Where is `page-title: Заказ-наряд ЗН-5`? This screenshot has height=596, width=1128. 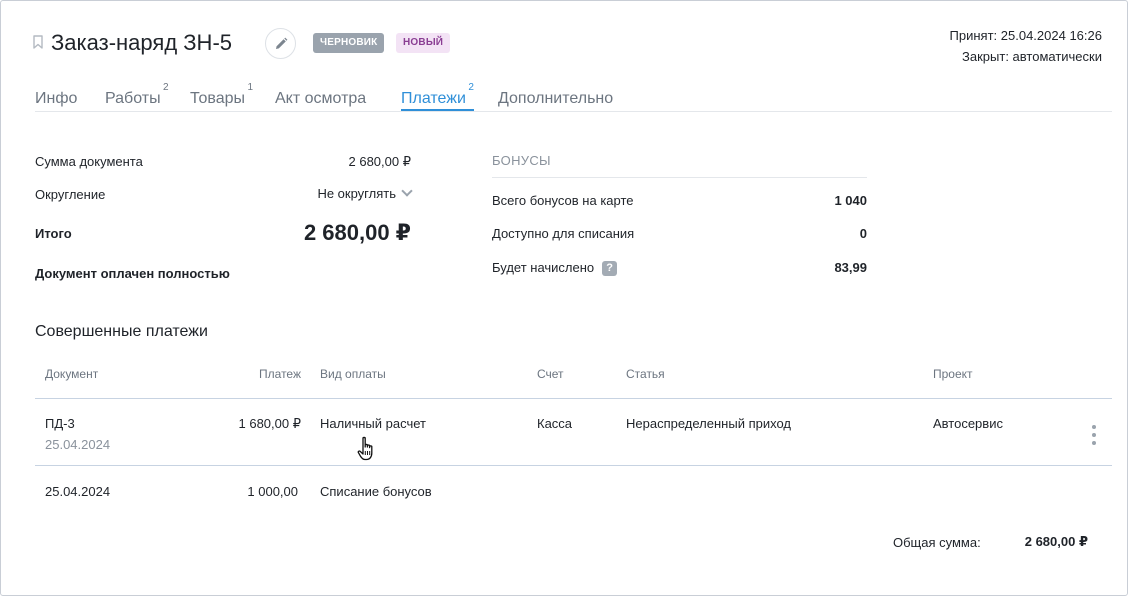
page-title: Заказ-наряд ЗН-5 is located at coordinates (142, 42).